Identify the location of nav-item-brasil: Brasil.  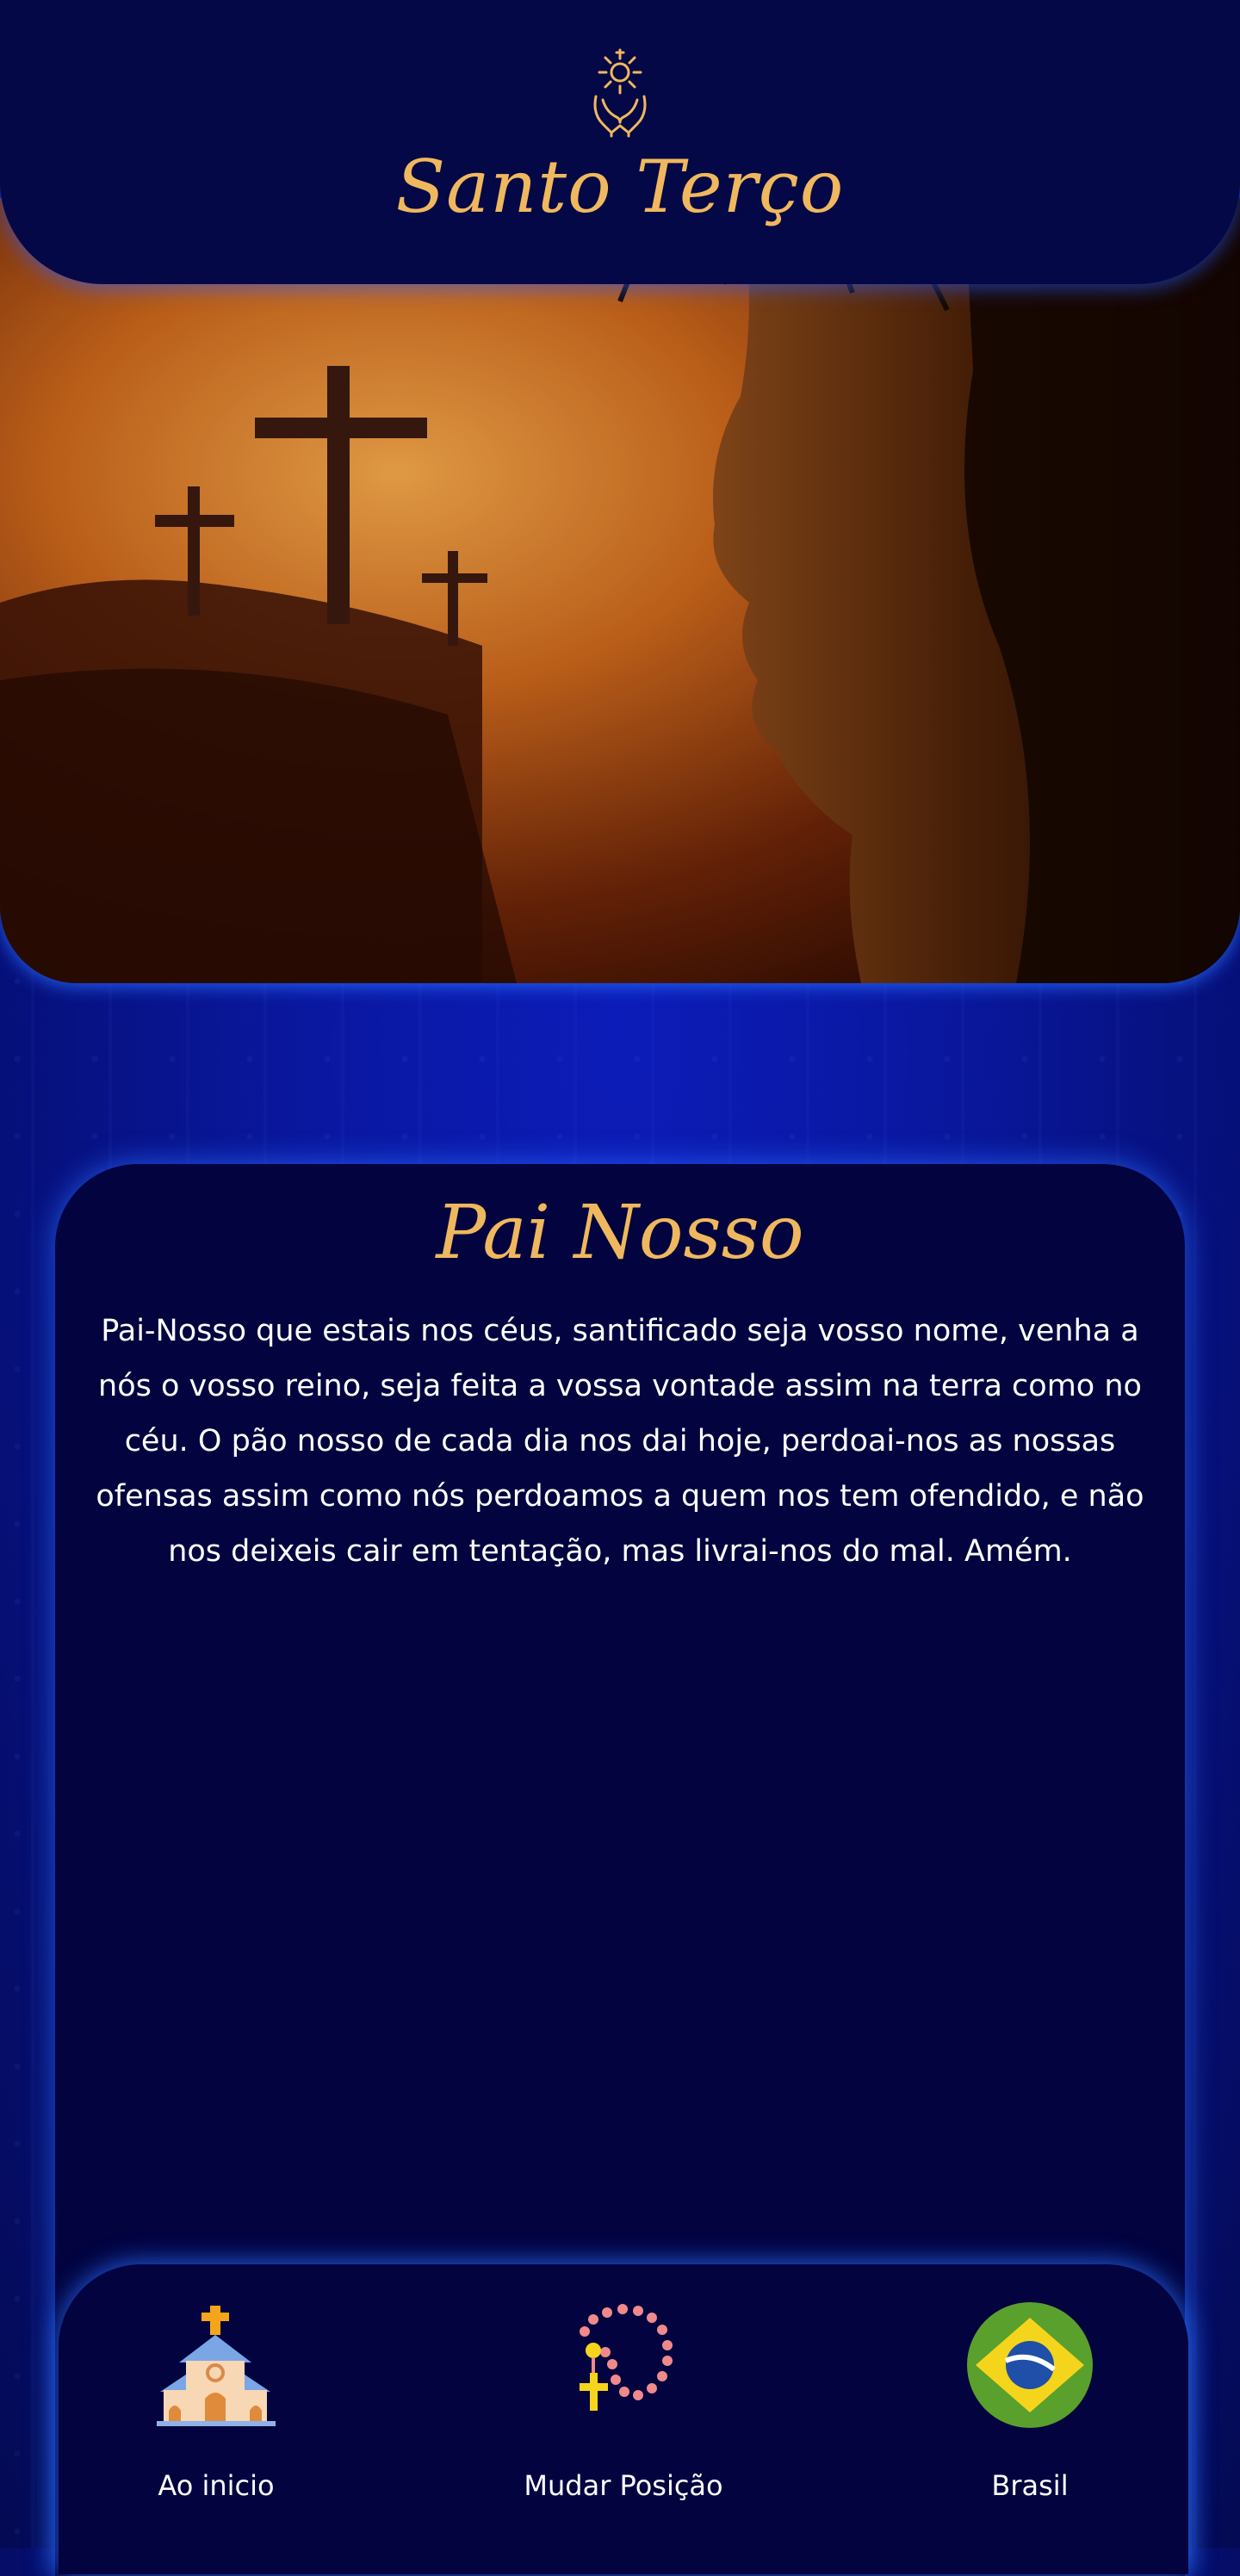
(1030, 2401).